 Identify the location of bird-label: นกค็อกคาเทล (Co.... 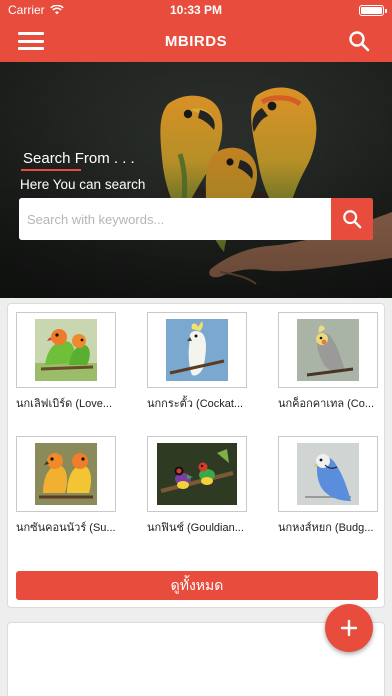
(326, 404).